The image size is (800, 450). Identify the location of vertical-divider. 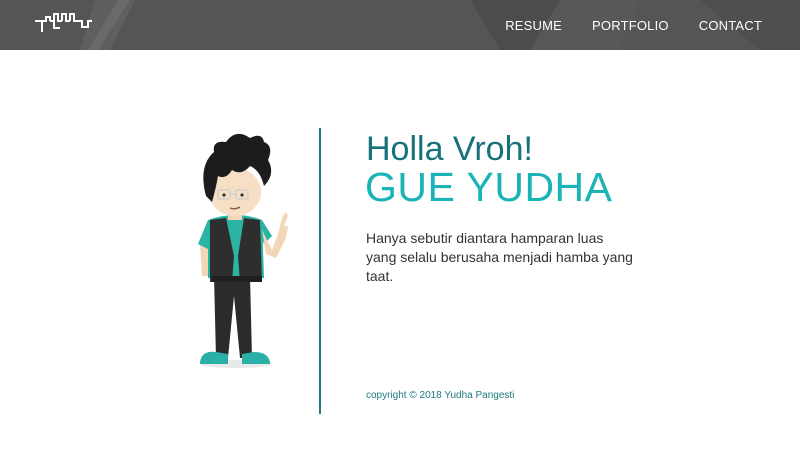
(320, 271).